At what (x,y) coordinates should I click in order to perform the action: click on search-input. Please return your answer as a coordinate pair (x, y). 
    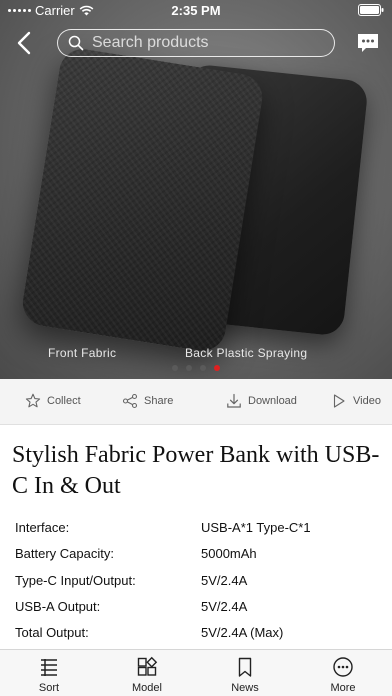
    Looking at the image, I should click on (202, 43).